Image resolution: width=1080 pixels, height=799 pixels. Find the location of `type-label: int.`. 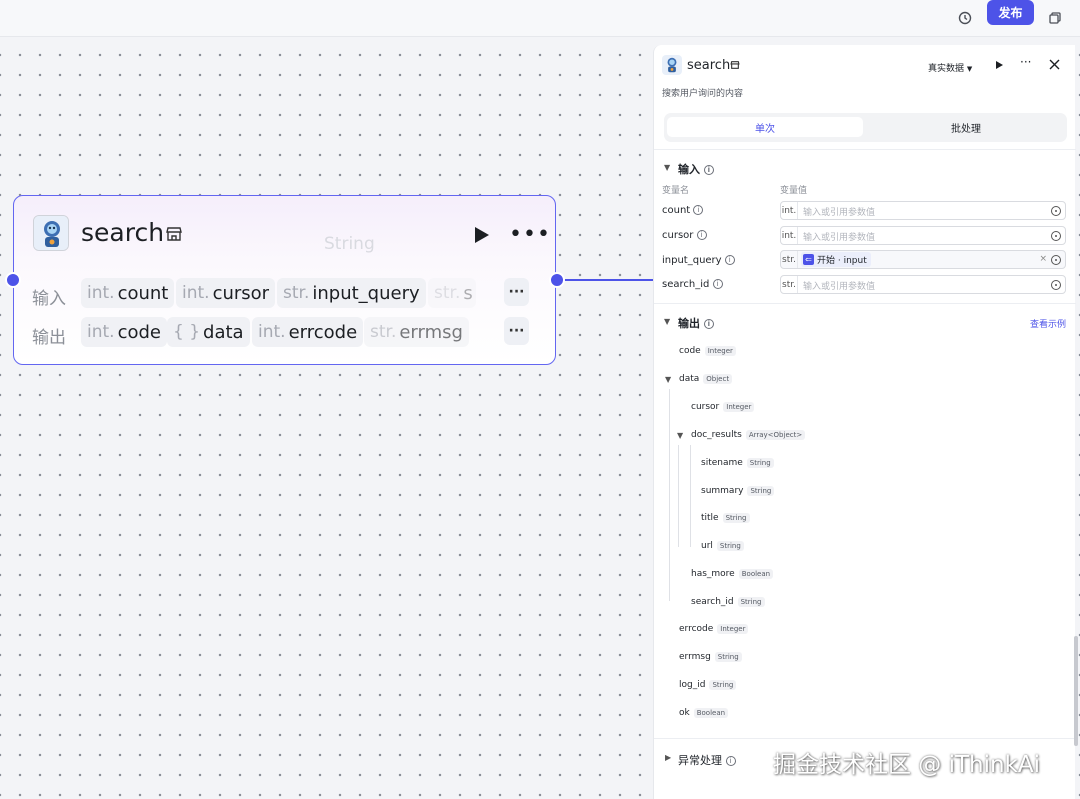

type-label: int. is located at coordinates (789, 235).